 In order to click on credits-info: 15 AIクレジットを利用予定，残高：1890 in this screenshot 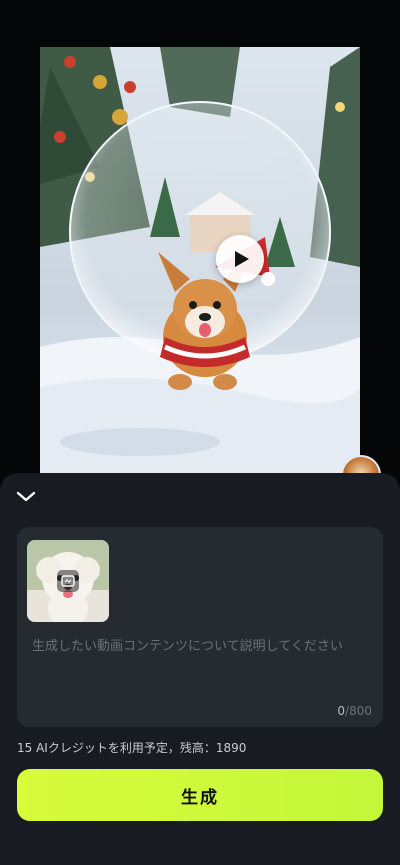, I will do `click(132, 748)`.